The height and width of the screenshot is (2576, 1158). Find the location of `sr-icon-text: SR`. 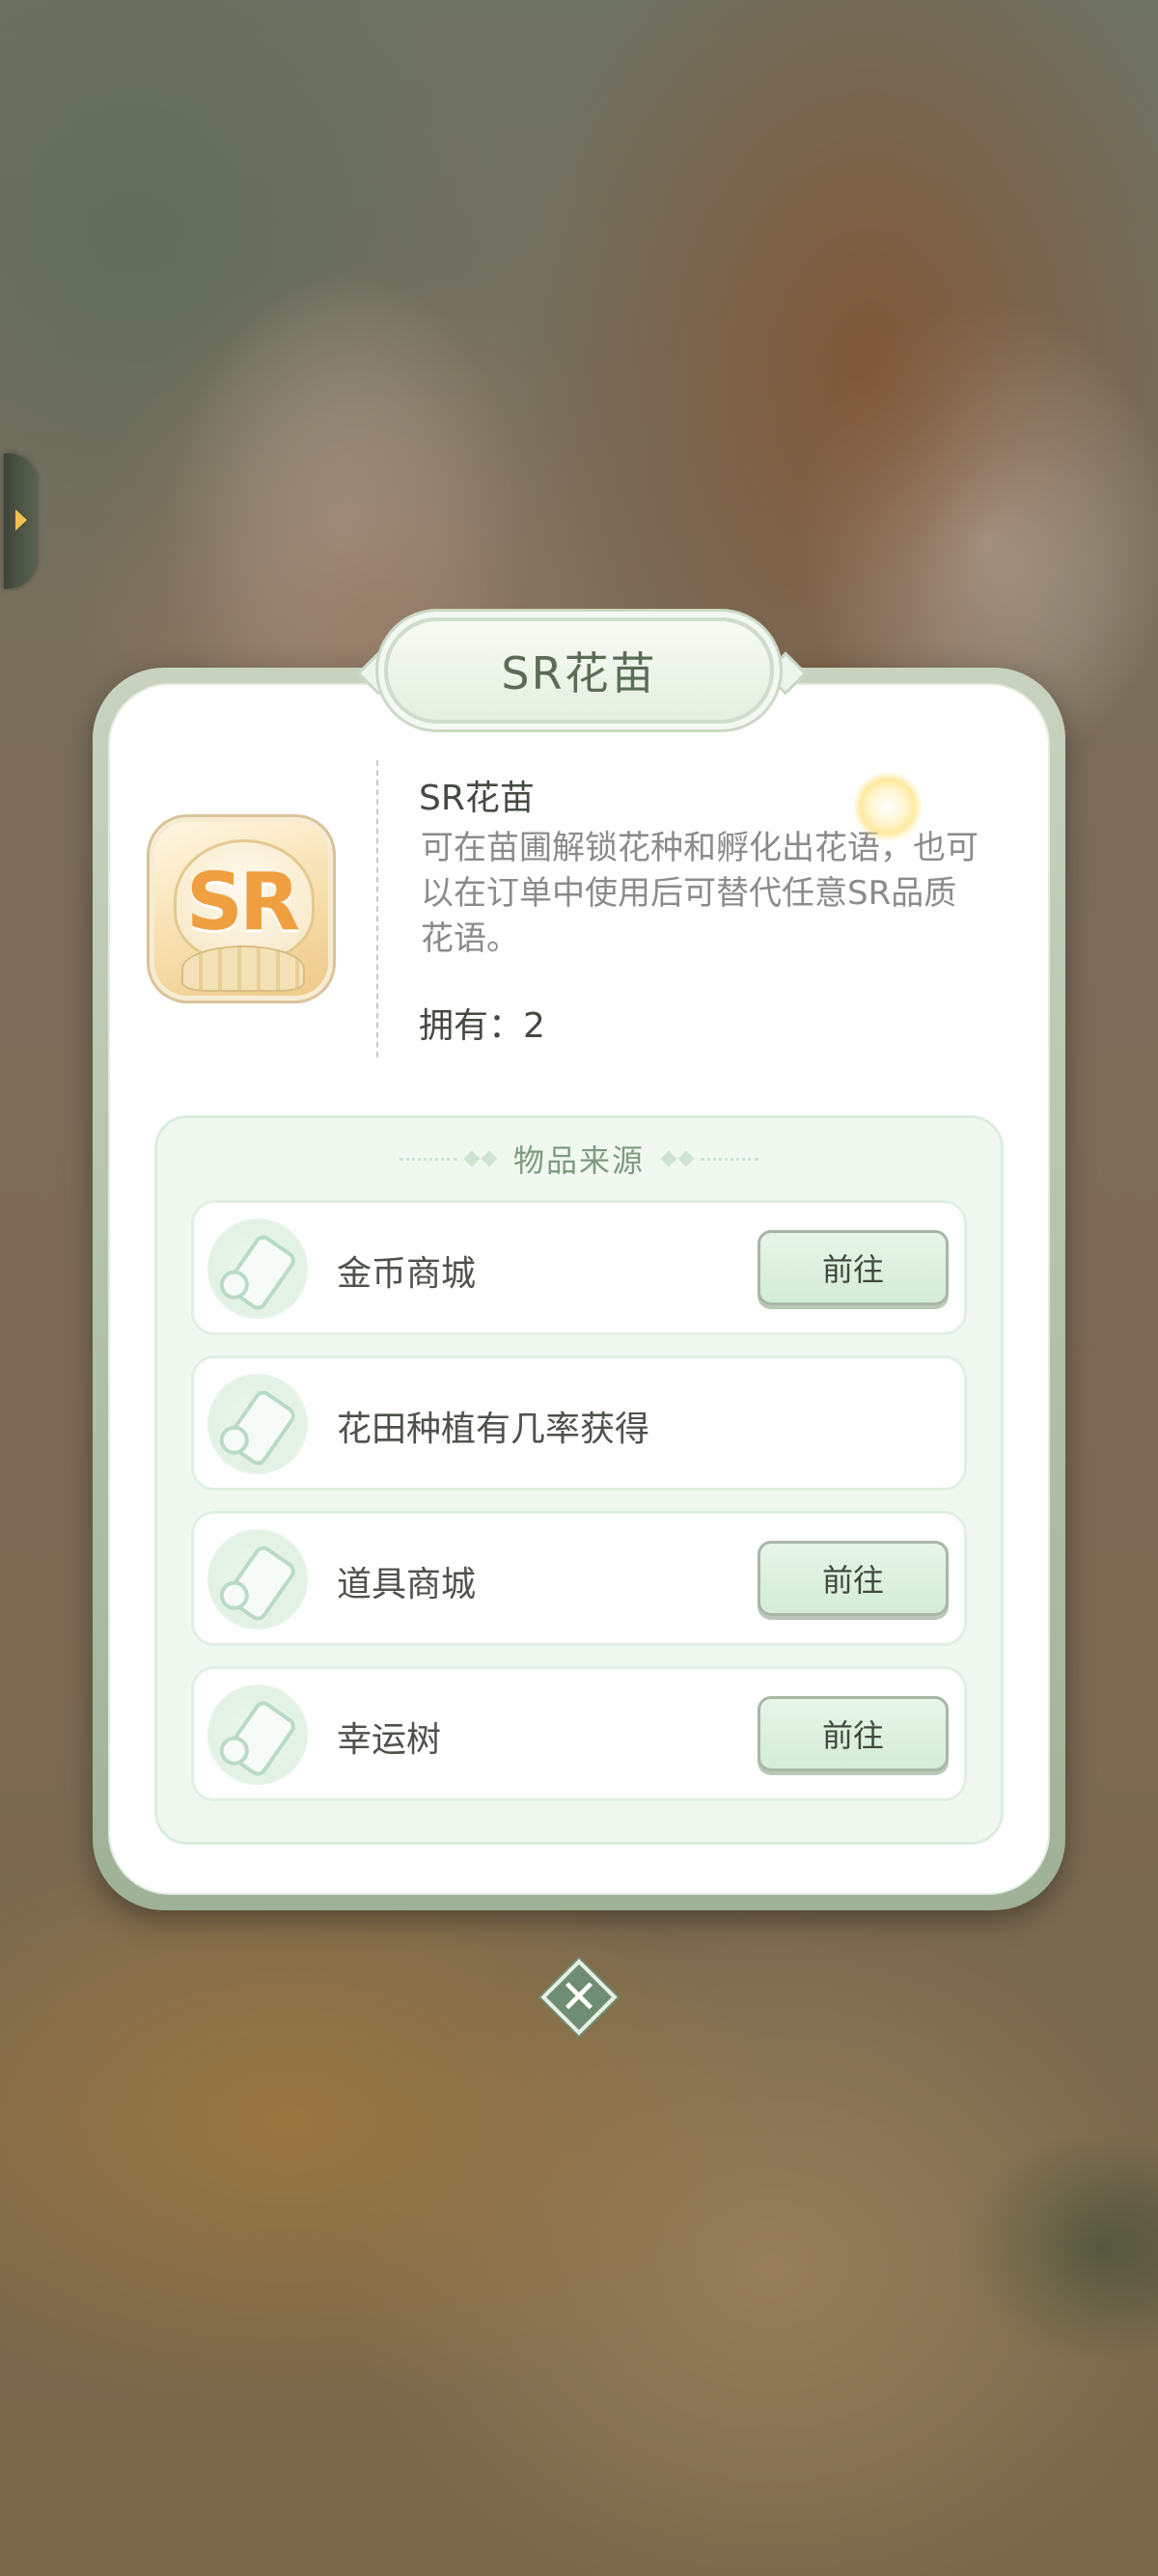

sr-icon-text: SR is located at coordinates (242, 903).